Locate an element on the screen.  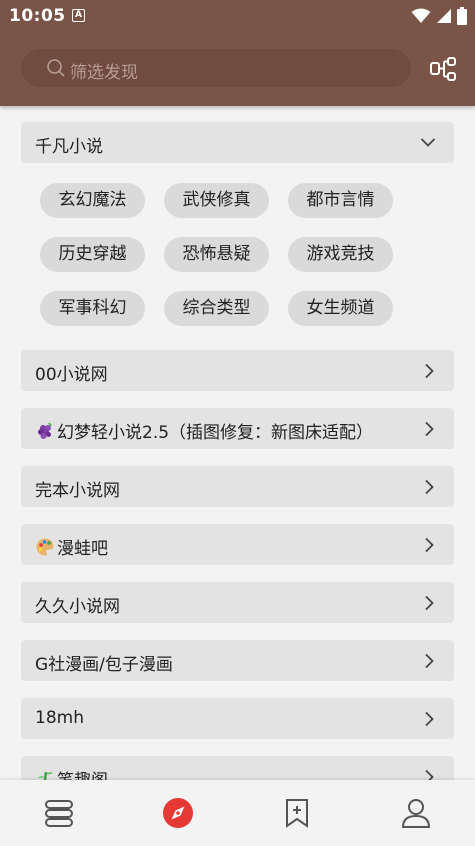
source-row: G社漫画/包子漫画 is located at coordinates (237, 660).